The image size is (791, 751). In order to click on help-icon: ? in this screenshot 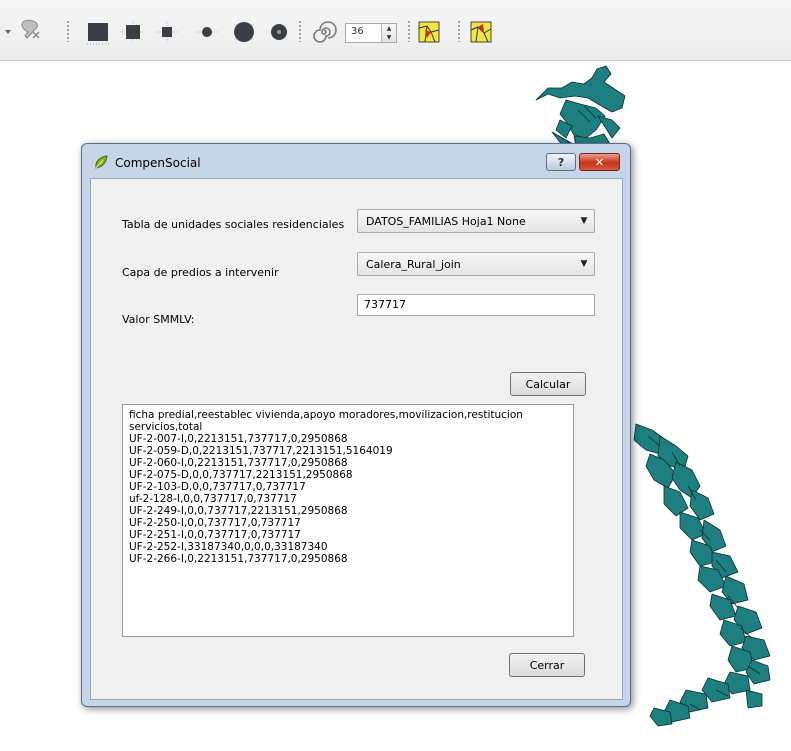, I will do `click(561, 162)`.